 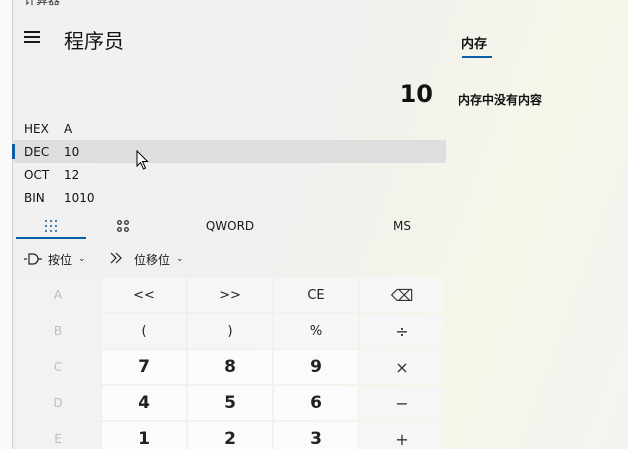 What do you see at coordinates (116, 258) in the screenshot?
I see `bit-shift-icon` at bounding box center [116, 258].